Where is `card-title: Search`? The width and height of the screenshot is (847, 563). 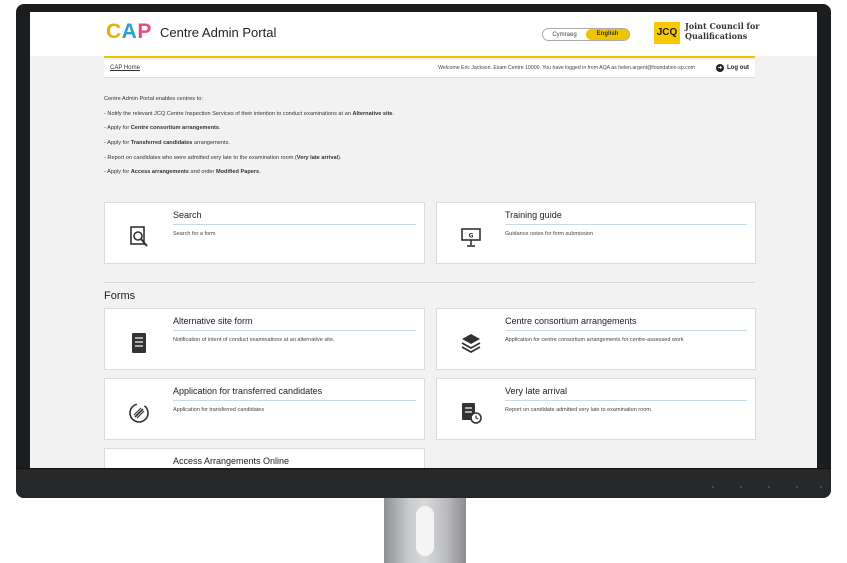
card-title: Search is located at coordinates (187, 215).